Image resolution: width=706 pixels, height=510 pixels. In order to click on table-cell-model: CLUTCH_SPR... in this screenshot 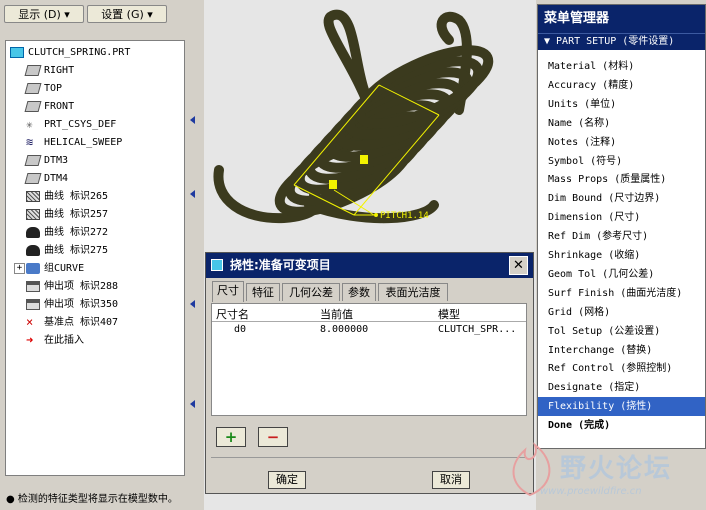, I will do `click(477, 329)`.